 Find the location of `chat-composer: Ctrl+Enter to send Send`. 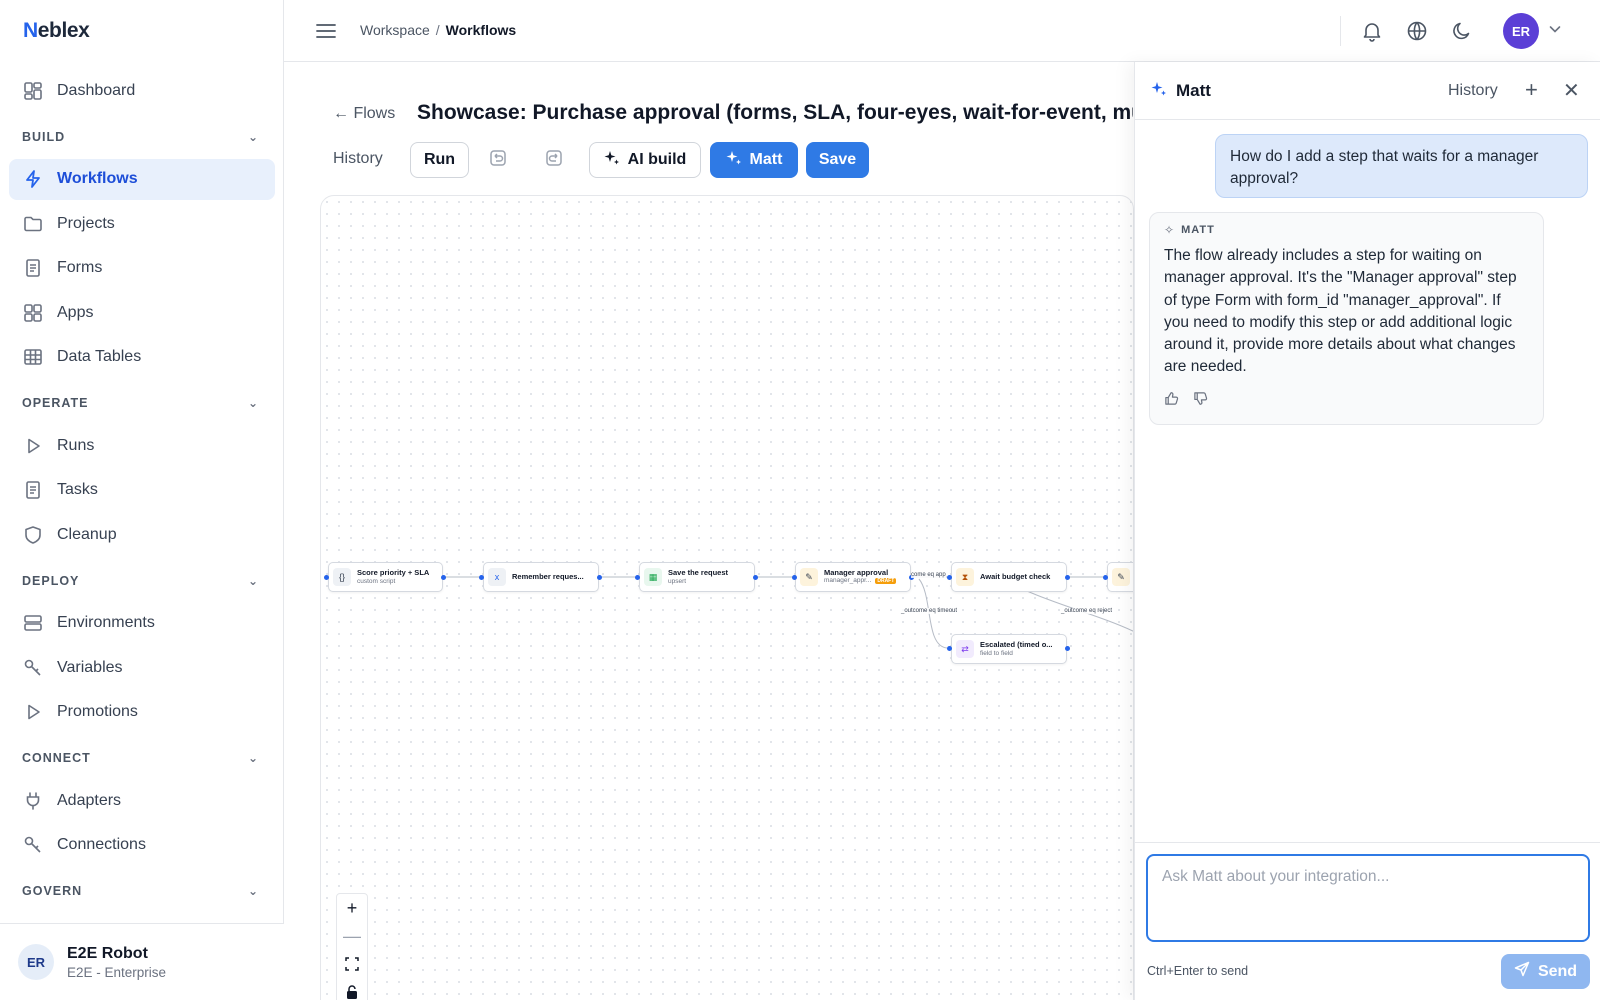

chat-composer: Ctrl+Enter to send Send is located at coordinates (1367, 921).